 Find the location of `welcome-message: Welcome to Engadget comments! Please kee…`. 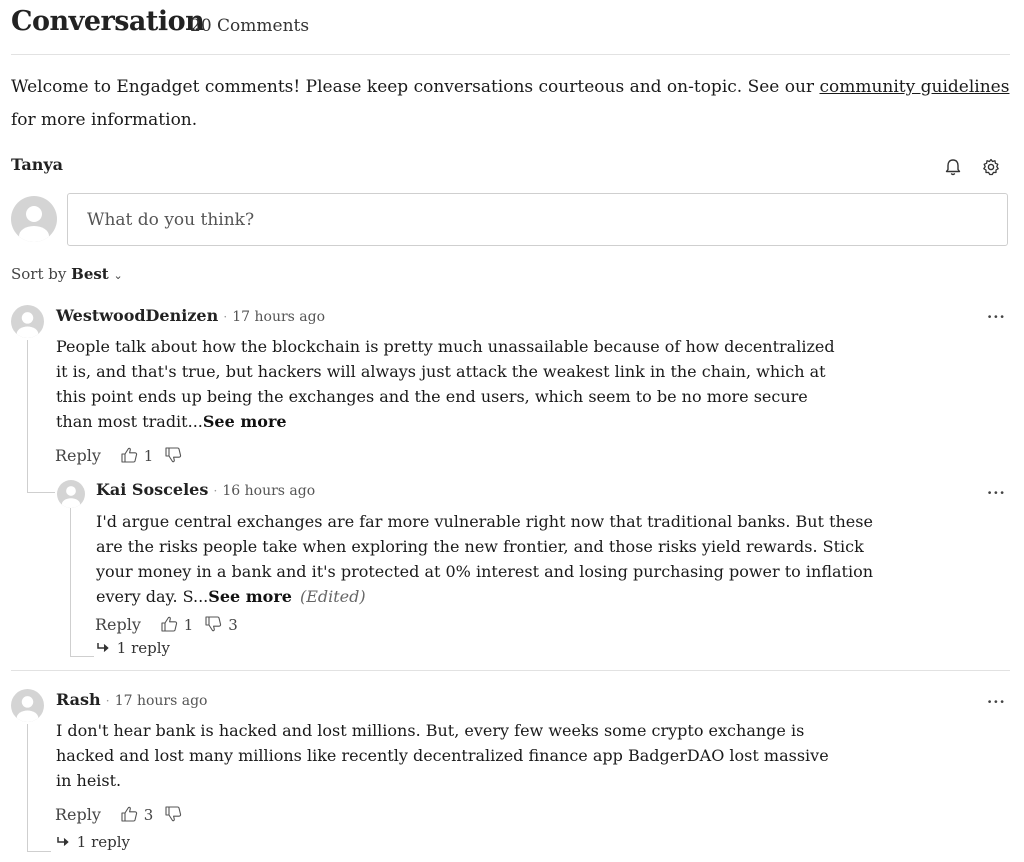

welcome-message: Welcome to Engadget comments! Please kee… is located at coordinates (511, 104).